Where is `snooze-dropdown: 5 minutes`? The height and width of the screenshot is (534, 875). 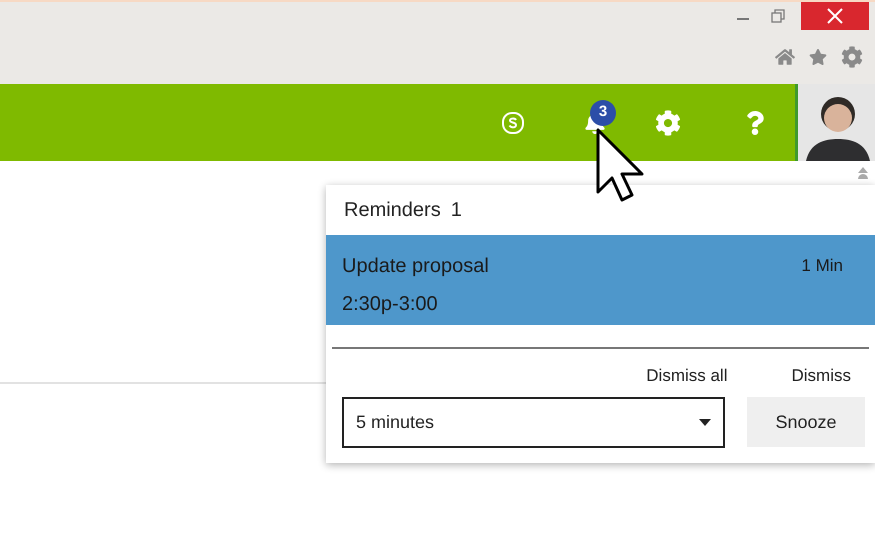 snooze-dropdown: 5 minutes is located at coordinates (533, 422).